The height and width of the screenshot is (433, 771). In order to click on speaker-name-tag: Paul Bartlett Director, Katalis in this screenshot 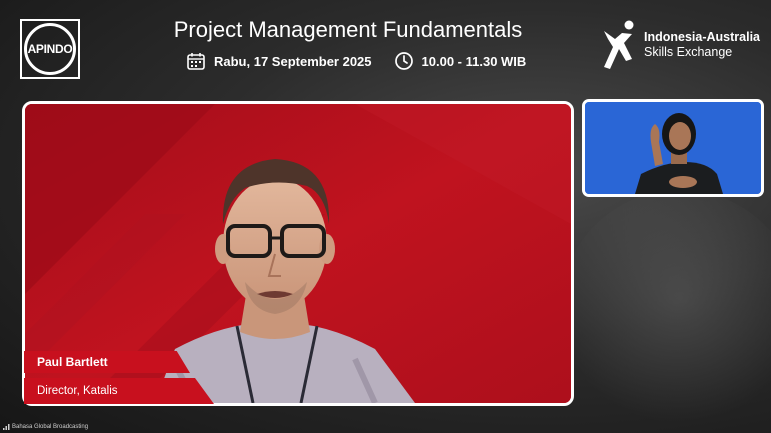, I will do `click(119, 377)`.